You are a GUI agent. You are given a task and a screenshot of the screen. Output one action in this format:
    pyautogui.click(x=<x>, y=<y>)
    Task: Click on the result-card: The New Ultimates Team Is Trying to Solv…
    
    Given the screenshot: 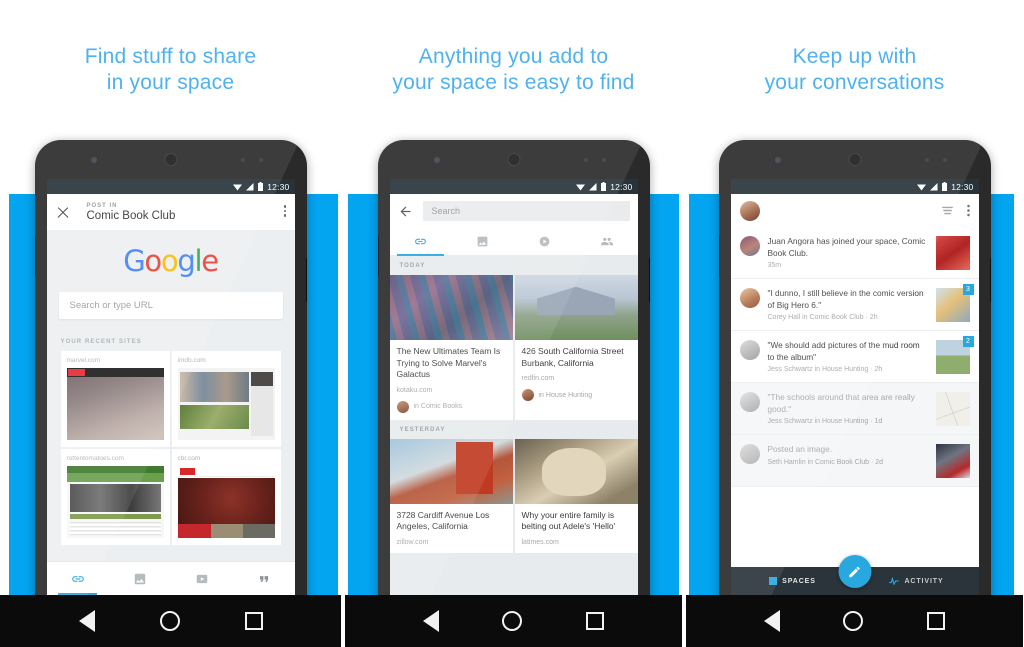 What is the action you would take?
    pyautogui.click(x=451, y=347)
    